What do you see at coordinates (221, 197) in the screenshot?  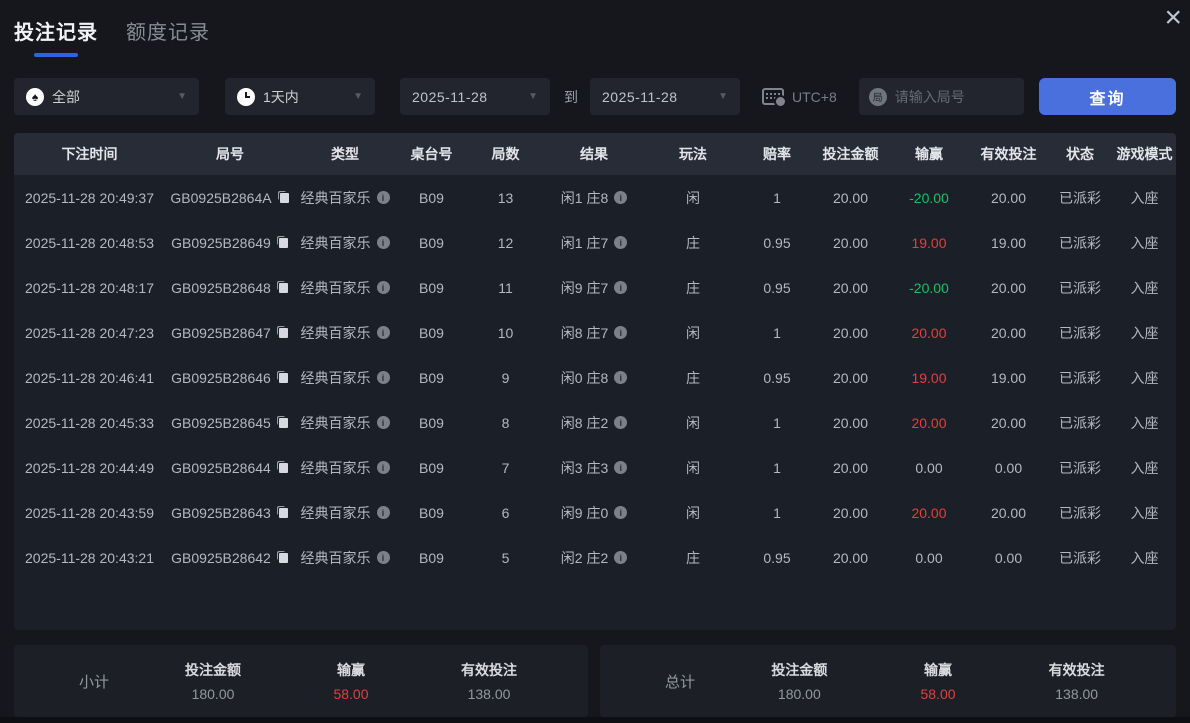 I see `round-id-text: GB0925B2864A` at bounding box center [221, 197].